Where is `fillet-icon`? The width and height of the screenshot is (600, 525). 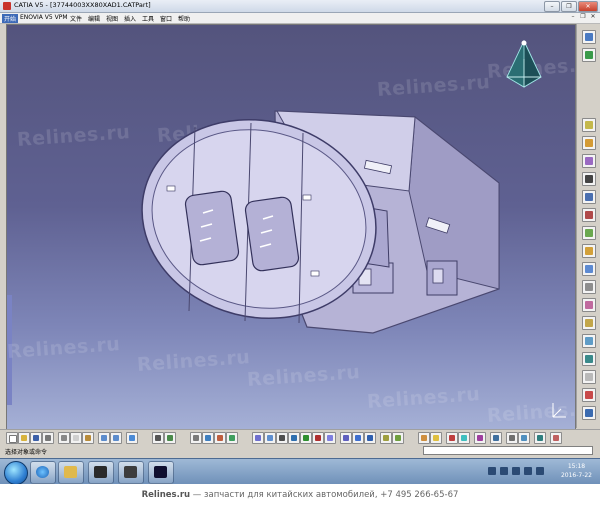
fillet-icon is located at coordinates (589, 233).